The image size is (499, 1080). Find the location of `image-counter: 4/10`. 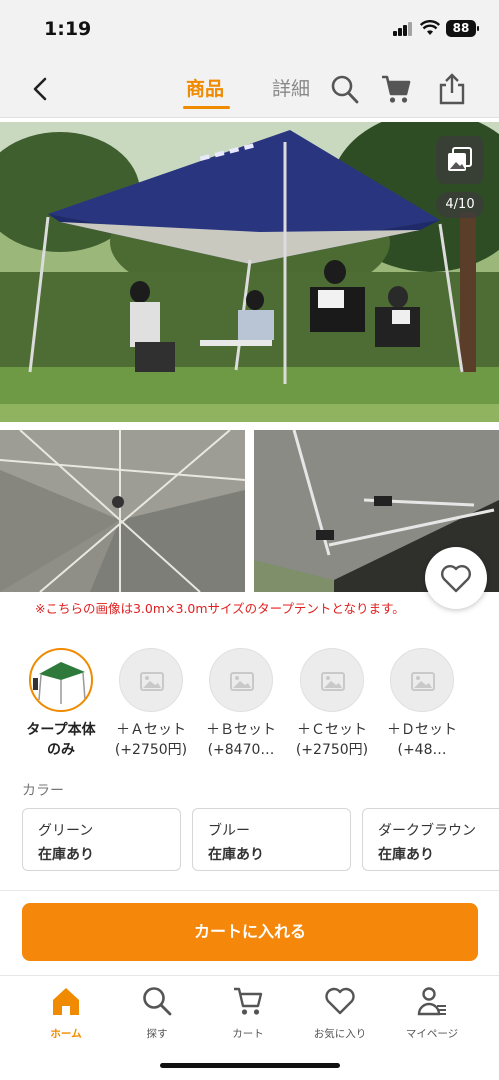

image-counter: 4/10 is located at coordinates (460, 205).